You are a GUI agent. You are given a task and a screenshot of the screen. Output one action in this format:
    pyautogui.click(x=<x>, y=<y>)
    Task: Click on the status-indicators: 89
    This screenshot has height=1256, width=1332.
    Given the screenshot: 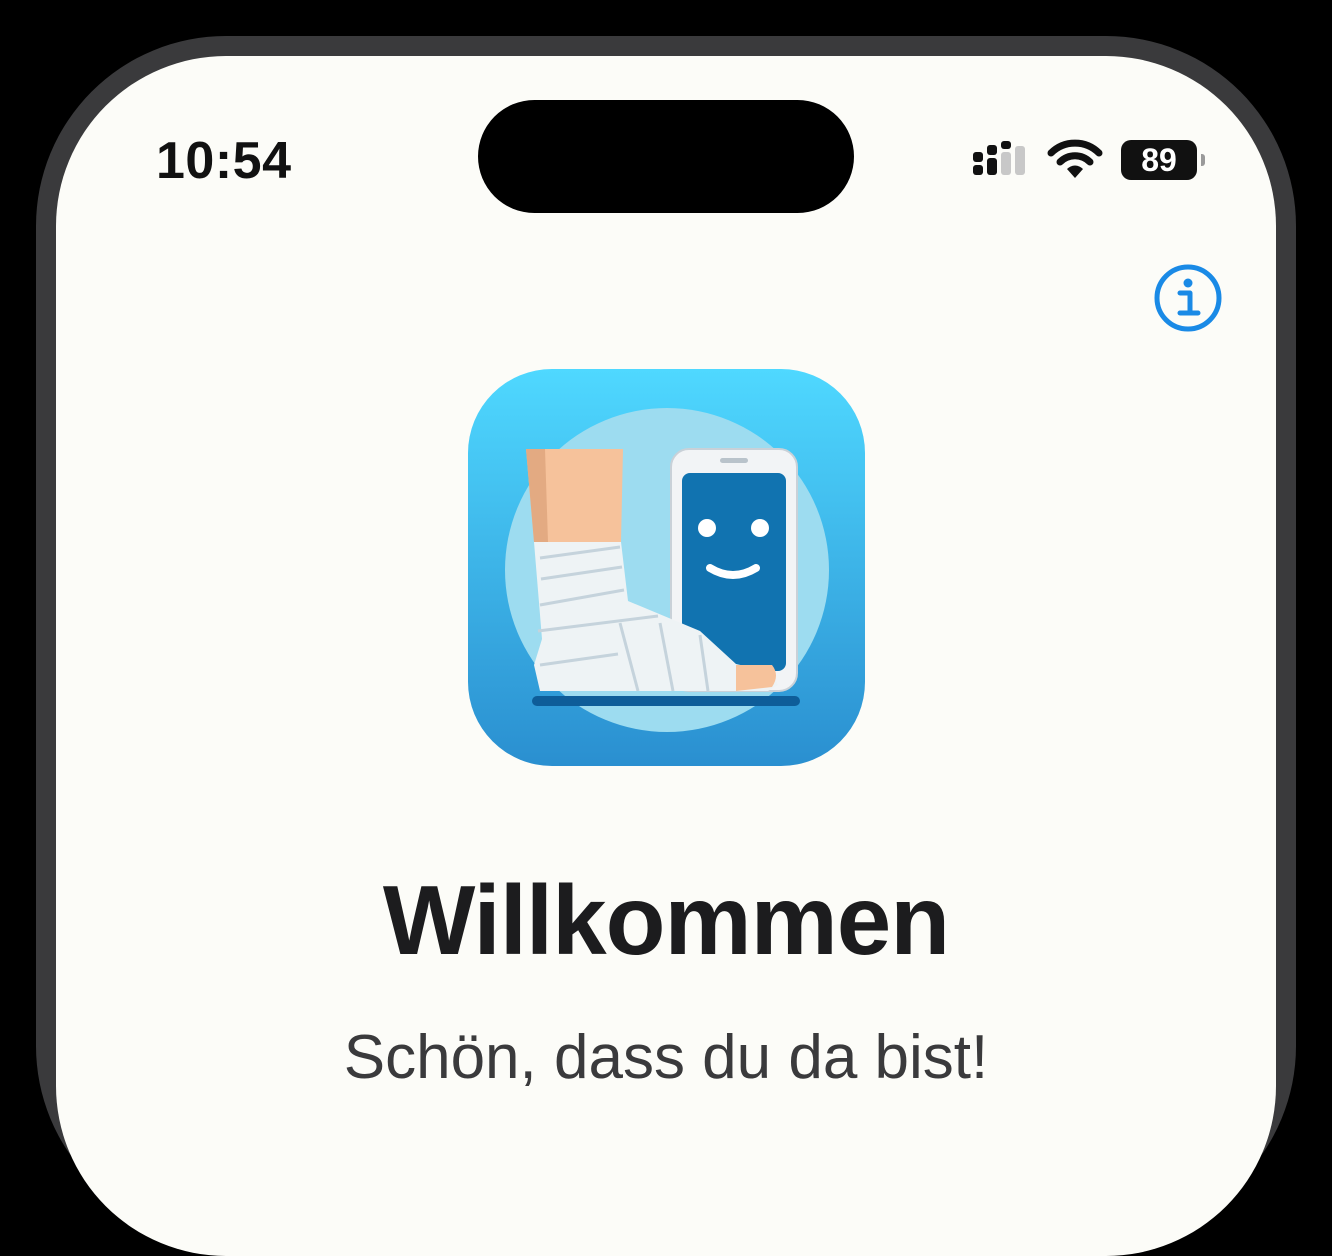 What is the action you would take?
    pyautogui.click(x=1088, y=160)
    